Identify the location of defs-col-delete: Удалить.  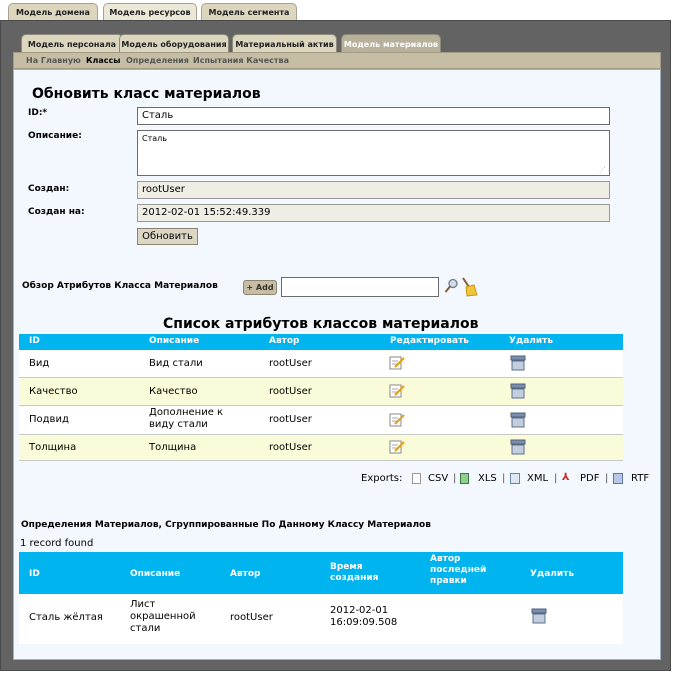
(552, 574).